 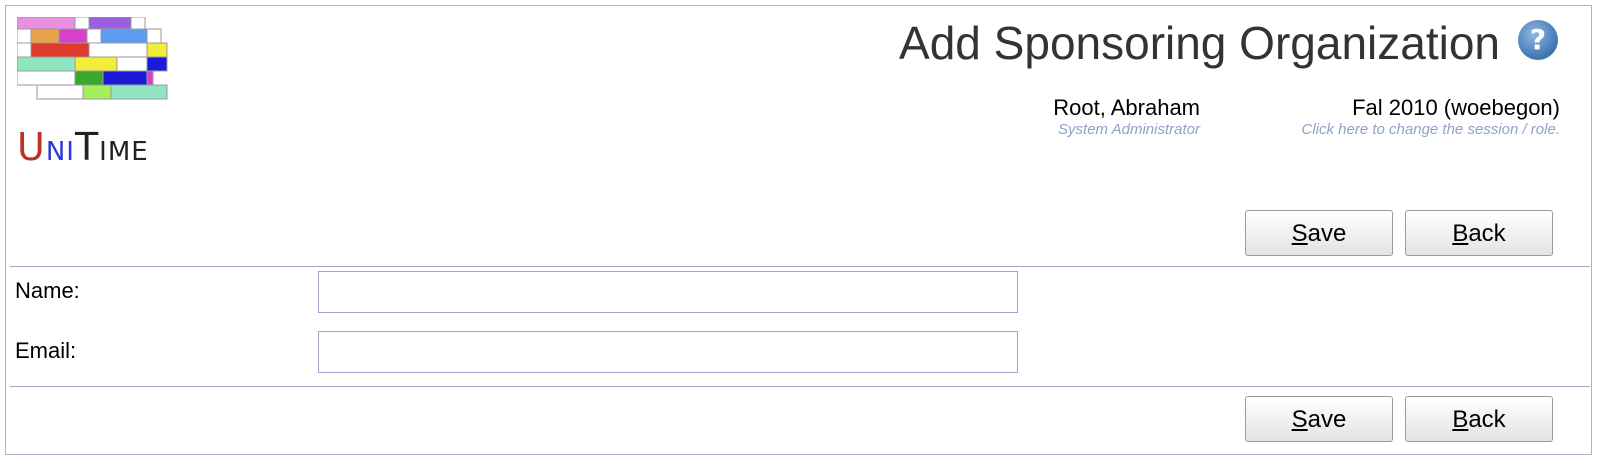 I want to click on user-name: Root, Abraham, so click(x=1126, y=107).